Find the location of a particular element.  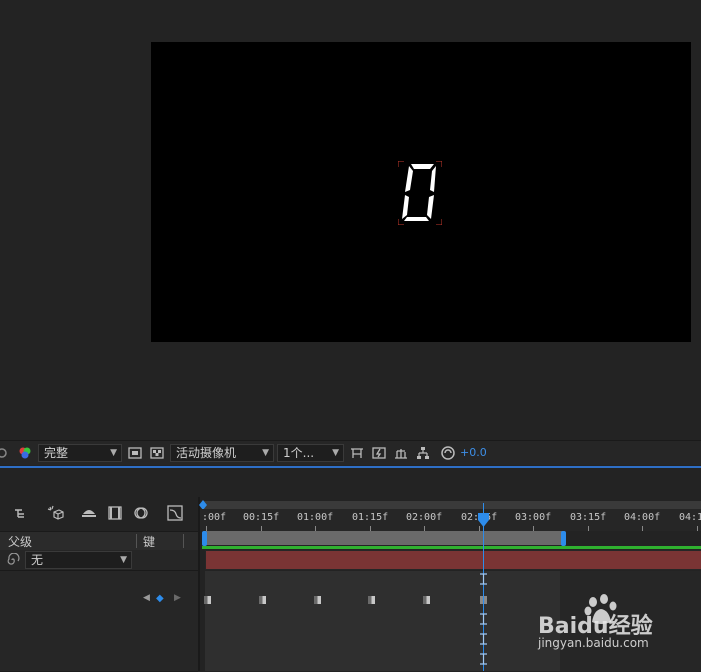

ruler-tick-label: 03:15f is located at coordinates (588, 517).